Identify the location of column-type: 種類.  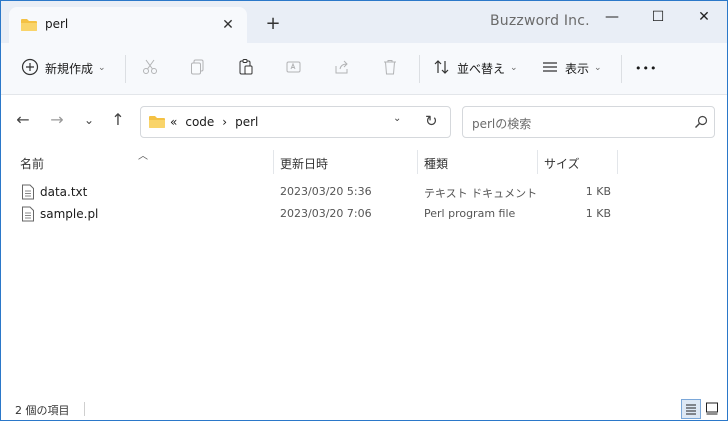
(436, 163).